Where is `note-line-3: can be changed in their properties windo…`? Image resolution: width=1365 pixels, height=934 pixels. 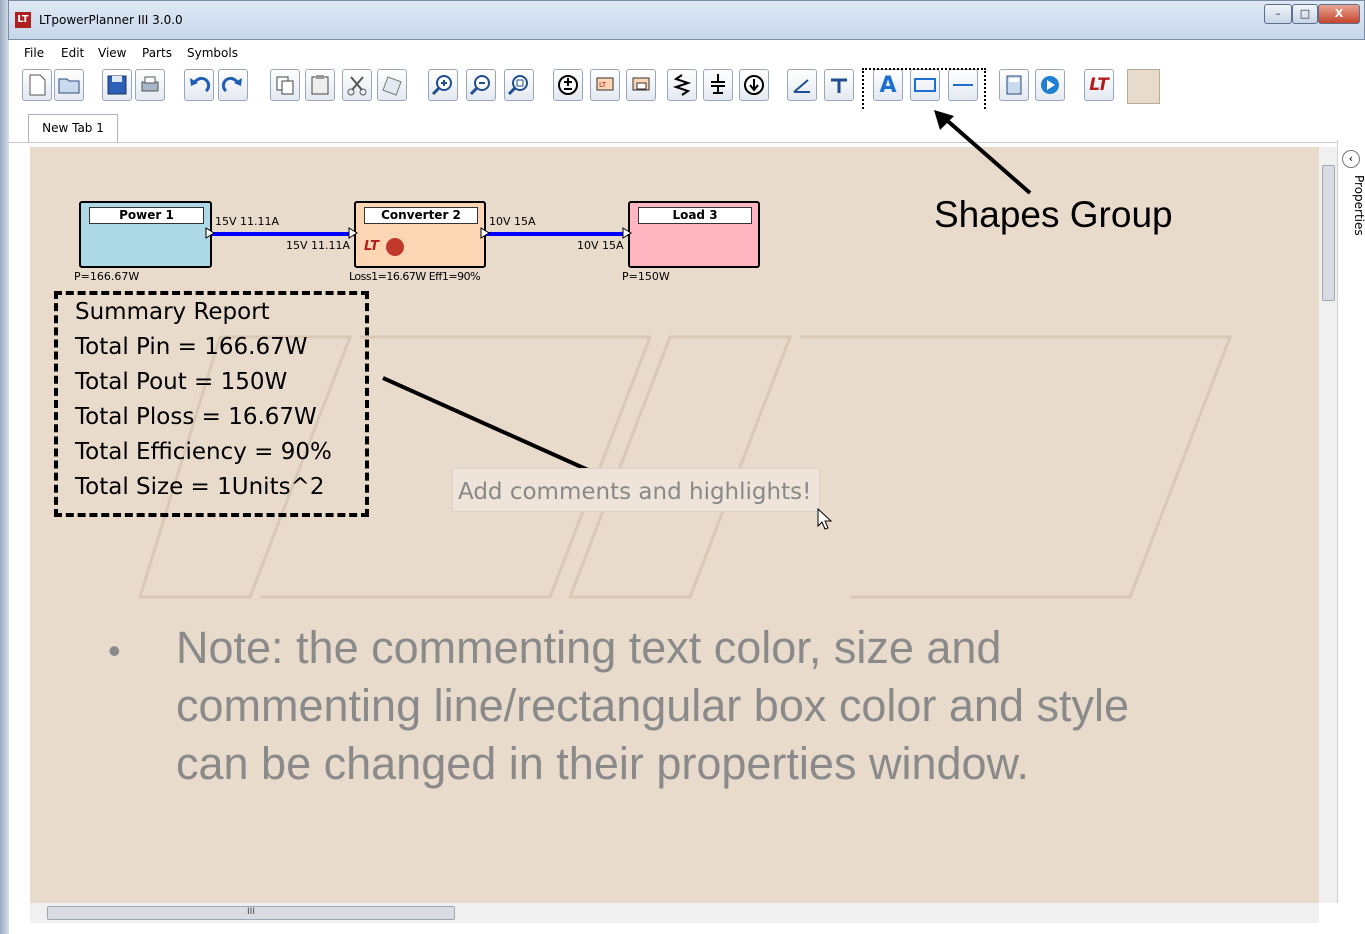 note-line-3: can be changed in their properties windo… is located at coordinates (603, 763).